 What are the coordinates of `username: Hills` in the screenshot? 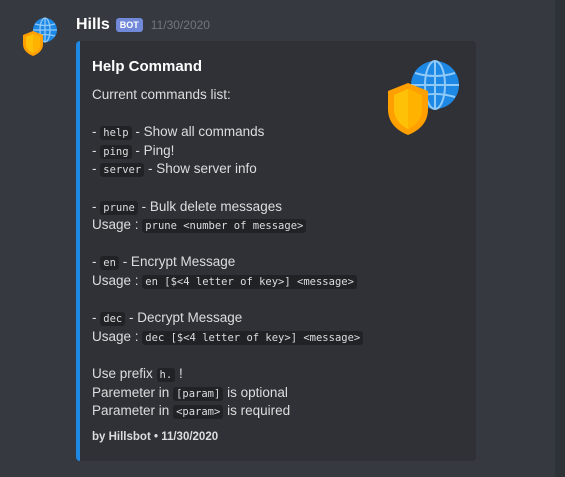 It's located at (93, 25).